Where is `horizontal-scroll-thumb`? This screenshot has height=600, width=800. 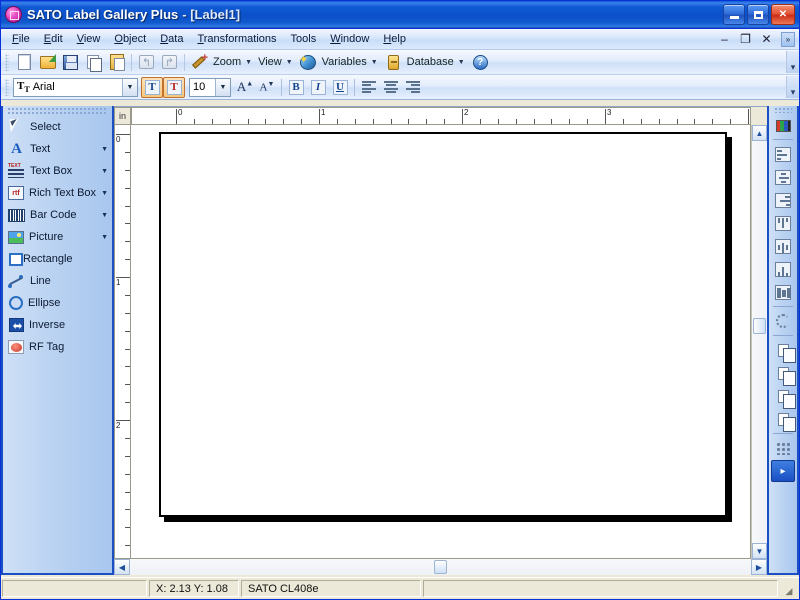
horizontal-scroll-thumb is located at coordinates (441, 567).